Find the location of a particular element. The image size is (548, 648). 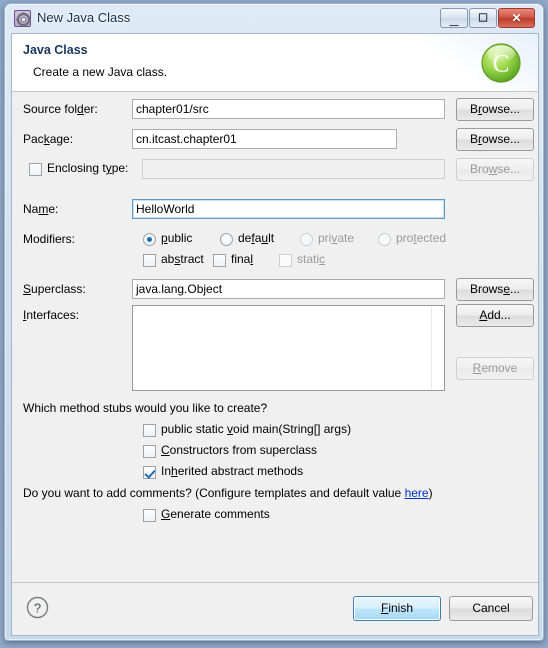

configure-templates-link: here is located at coordinates (417, 493).